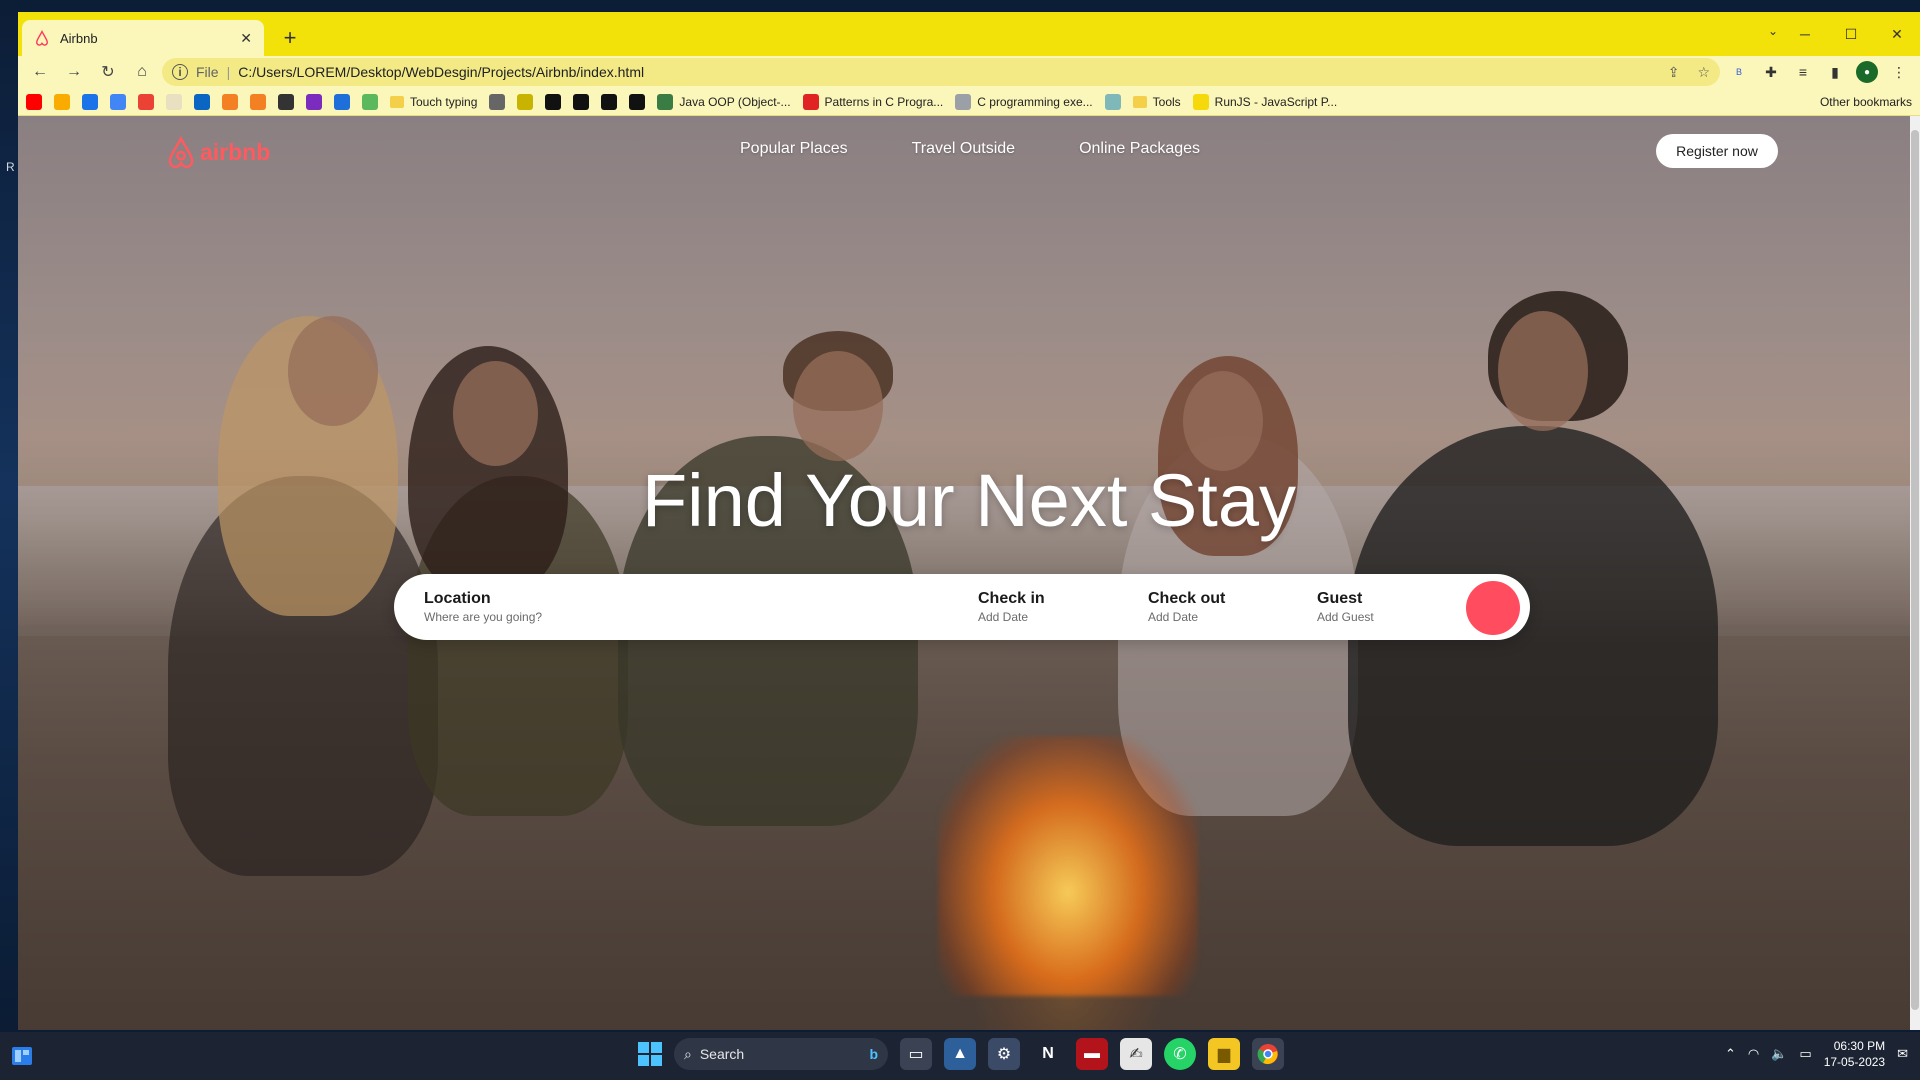 Image resolution: width=1920 pixels, height=1080 pixels. Describe the element at coordinates (1345, 617) in the screenshot. I see `guest-placeholder: Add Guest` at that location.